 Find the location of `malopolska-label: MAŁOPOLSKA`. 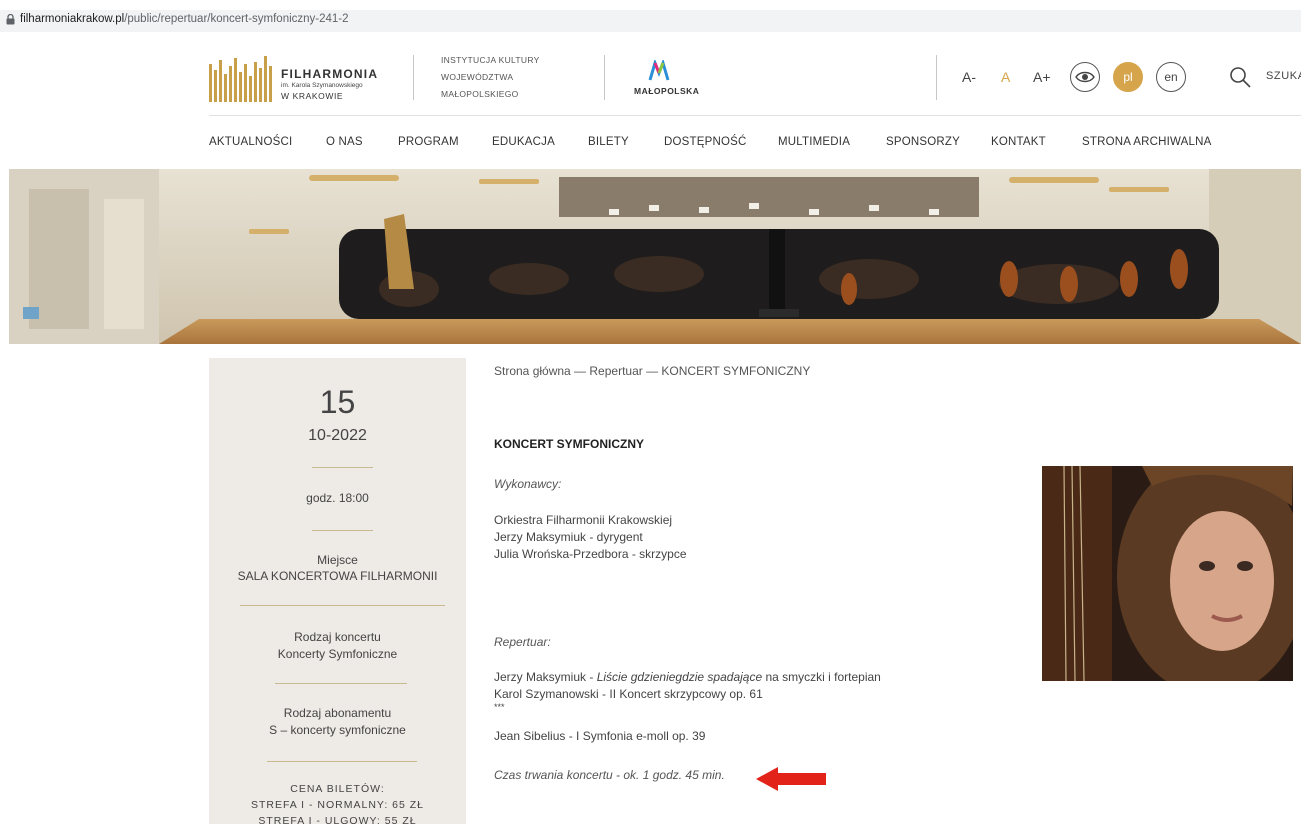

malopolska-label: MAŁOPOLSKA is located at coordinates (667, 91).